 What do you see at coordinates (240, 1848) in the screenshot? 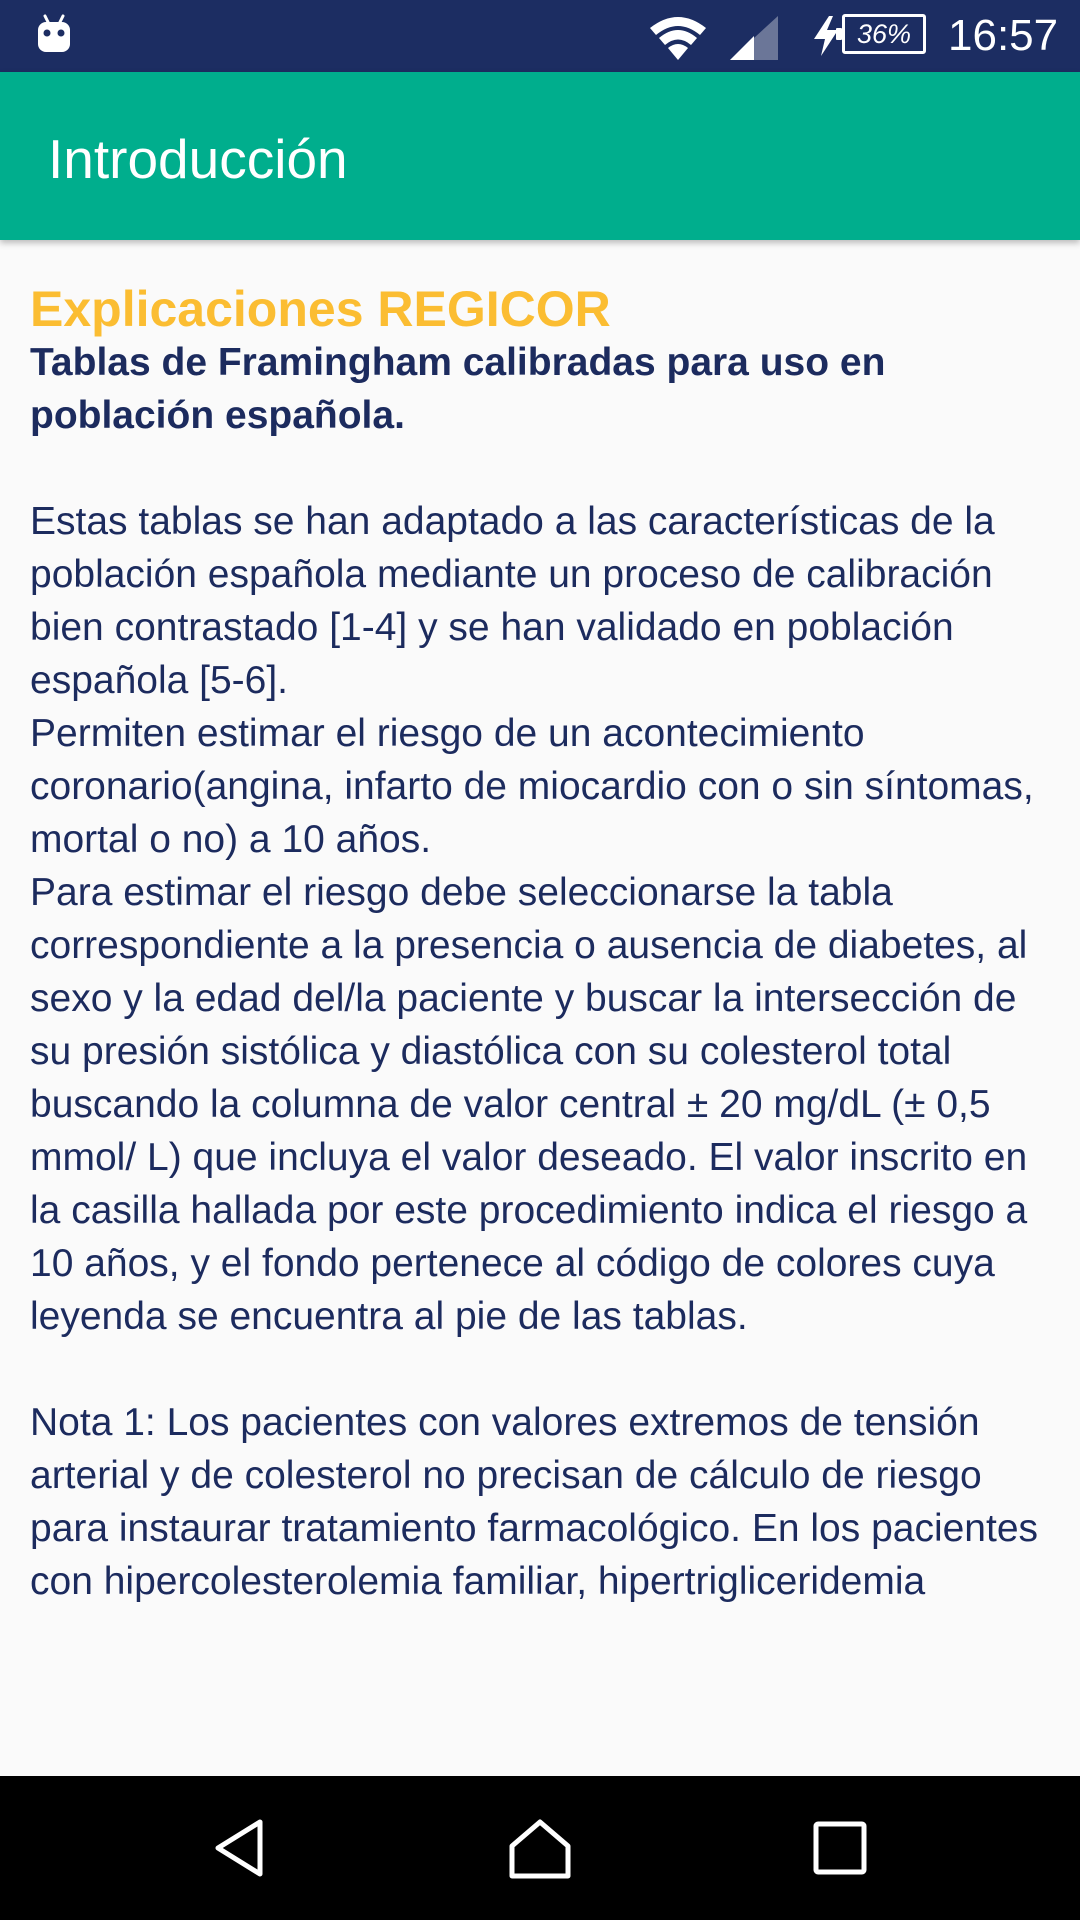
I see `back-icon` at bounding box center [240, 1848].